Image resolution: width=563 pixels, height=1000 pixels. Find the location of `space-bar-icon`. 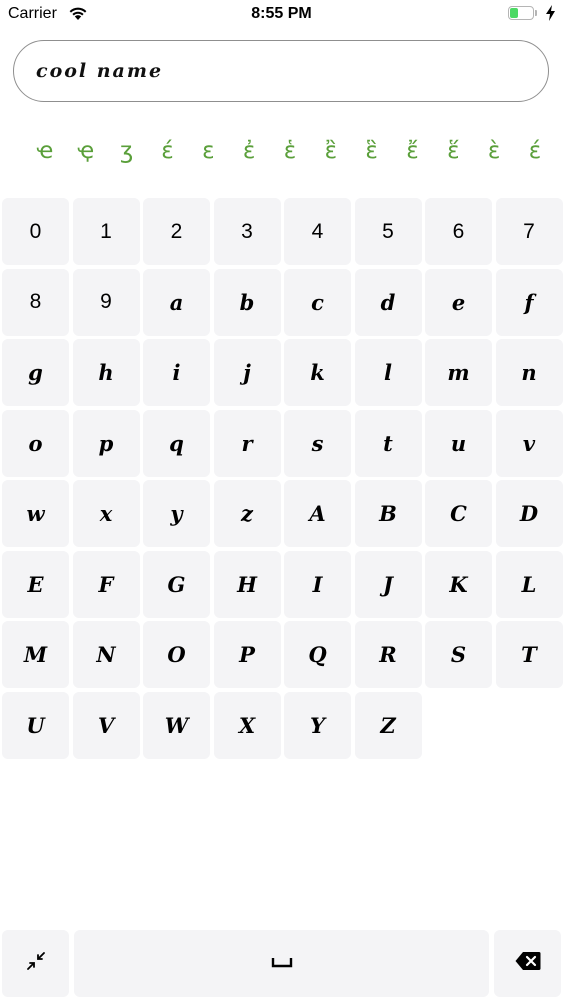

space-bar-icon is located at coordinates (282, 964).